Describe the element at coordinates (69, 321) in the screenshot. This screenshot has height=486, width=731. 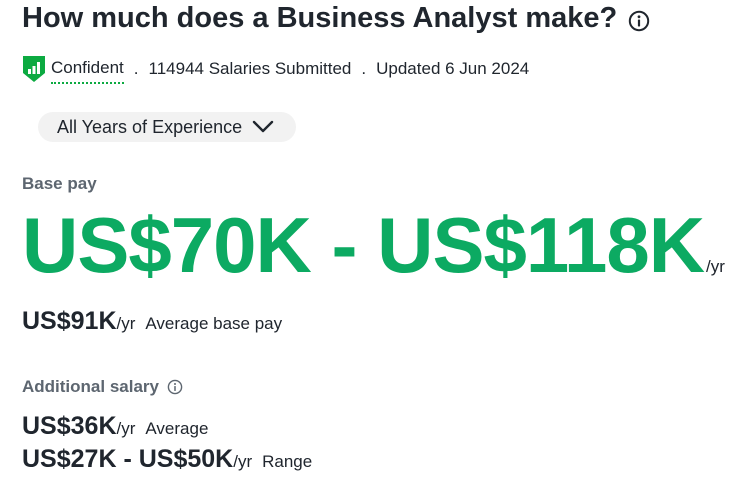
I see `average-base-pay-amount: US$91K` at that location.